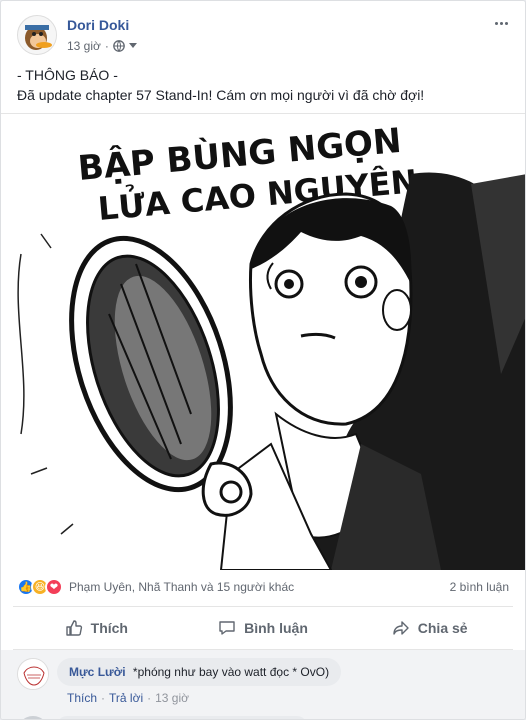  Describe the element at coordinates (82, 698) in the screenshot. I see `comment-like-link: Thích` at that location.